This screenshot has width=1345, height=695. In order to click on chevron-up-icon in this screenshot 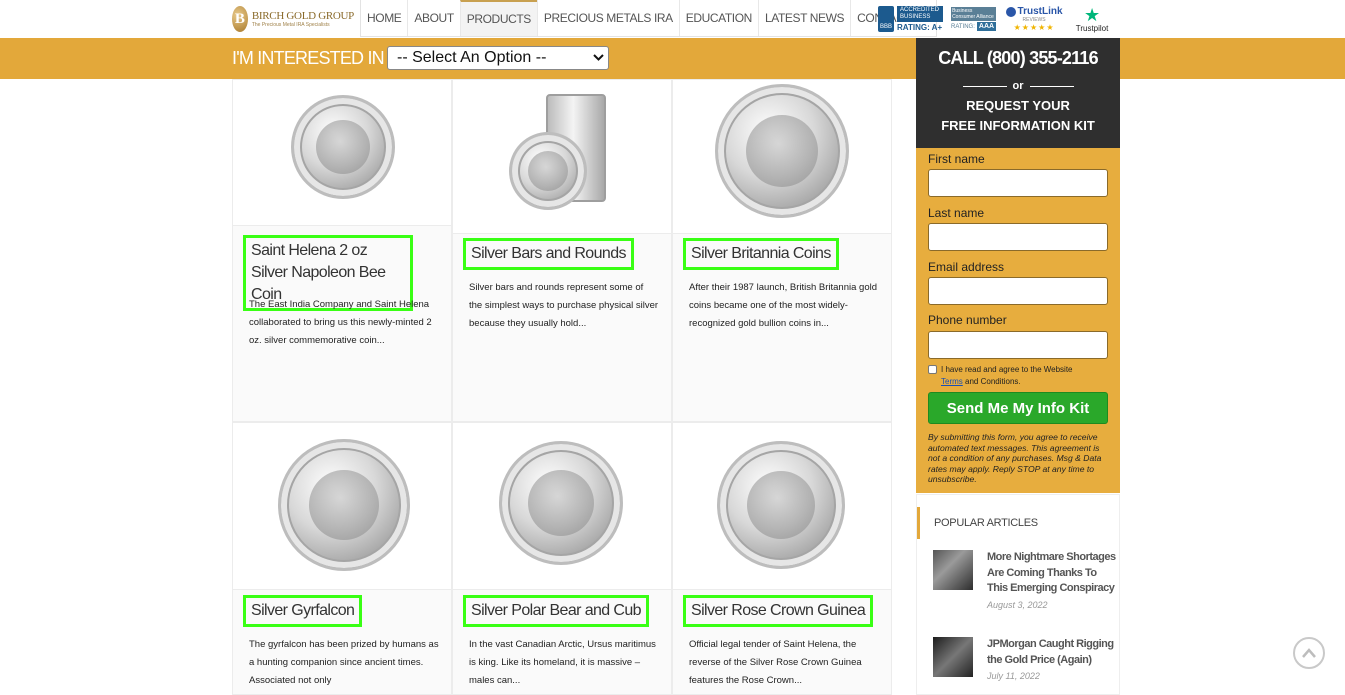, I will do `click(1309, 653)`.